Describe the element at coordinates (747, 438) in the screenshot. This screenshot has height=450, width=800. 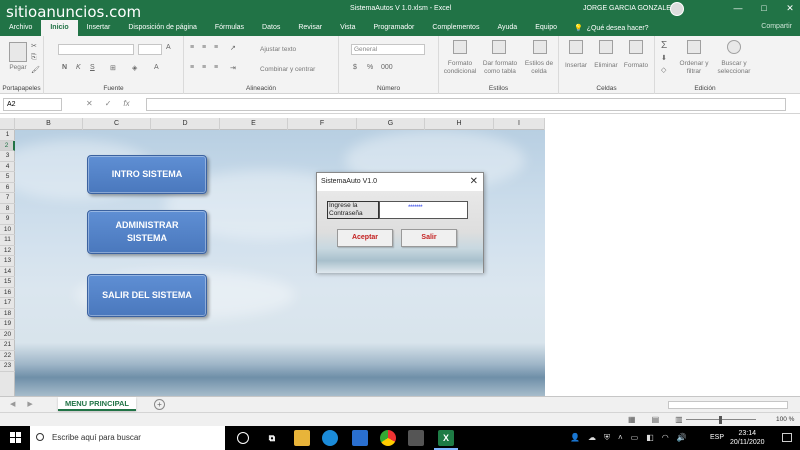
I see `clock: 23:14 20/11/2020` at that location.